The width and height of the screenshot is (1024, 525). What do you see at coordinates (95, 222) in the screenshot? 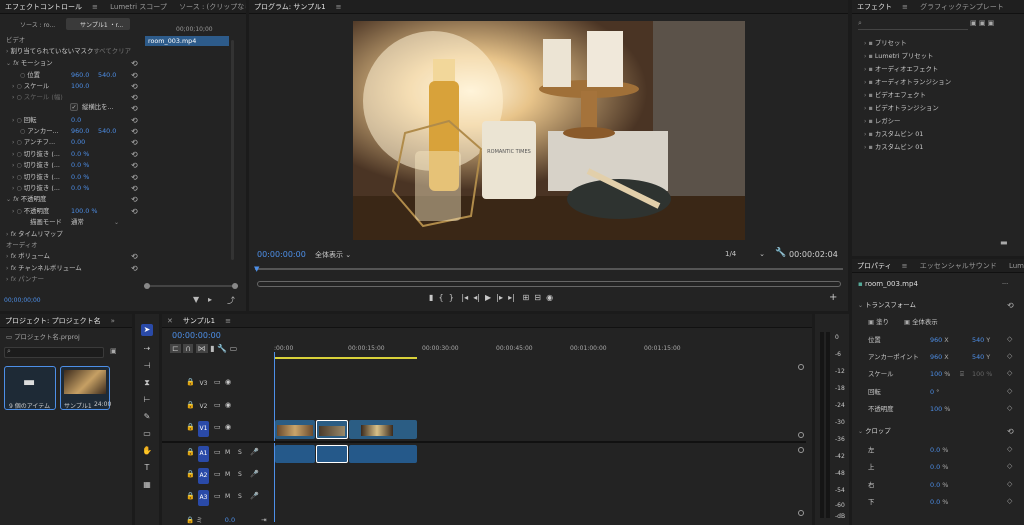
I see `blend-mode-select: 通常 ⌄` at bounding box center [95, 222].